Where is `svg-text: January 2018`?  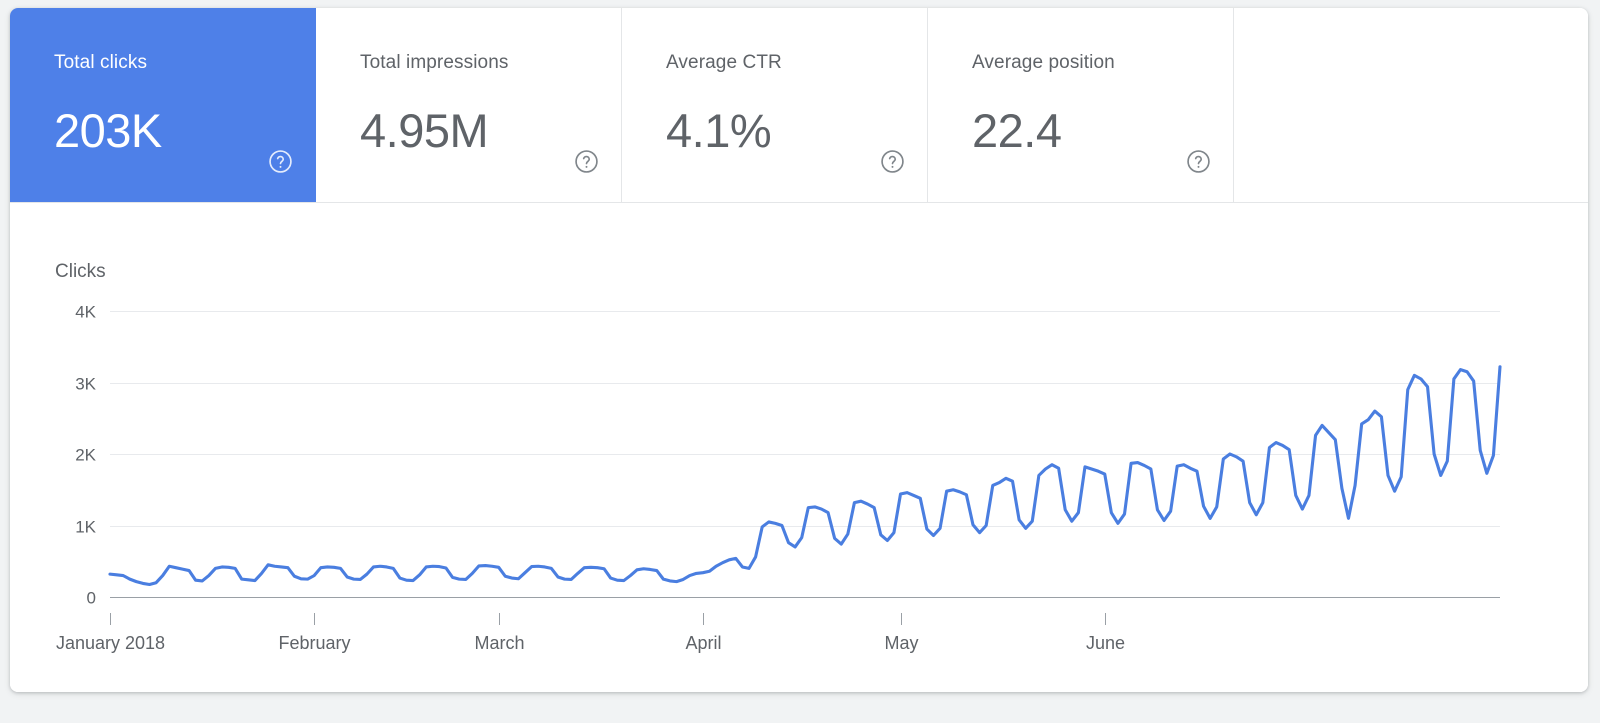 svg-text: January 2018 is located at coordinates (110, 643).